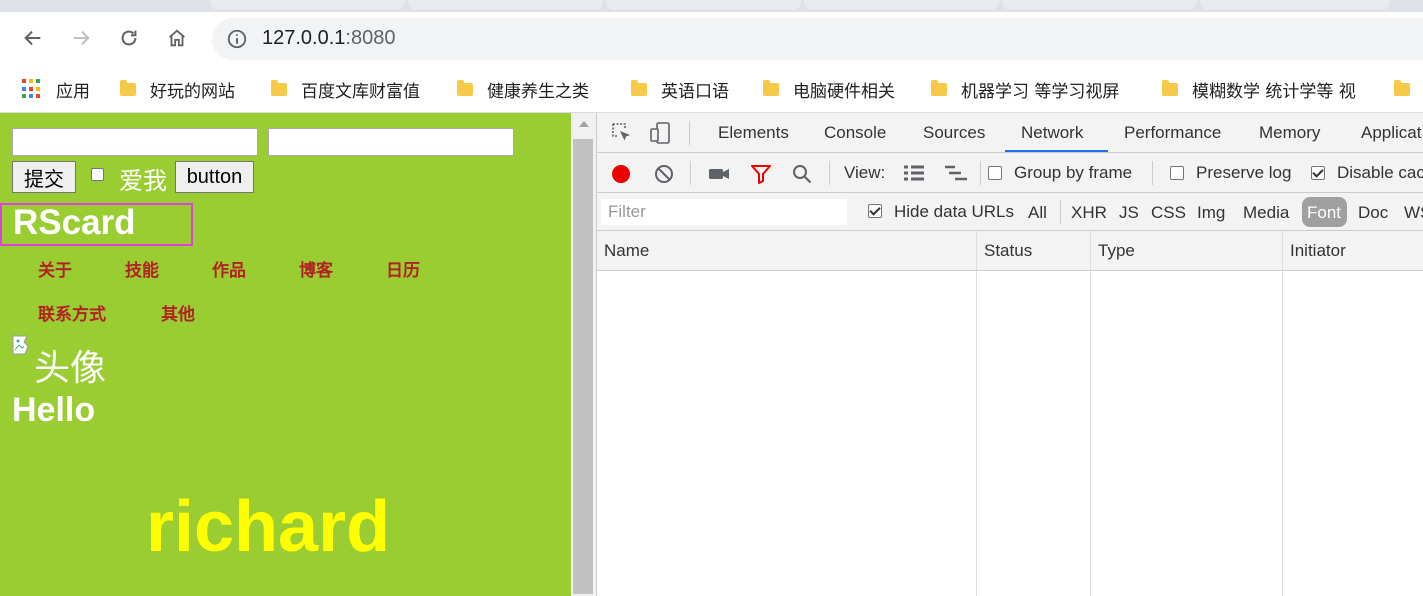  I want to click on bookmark-label: 应用, so click(73, 91).